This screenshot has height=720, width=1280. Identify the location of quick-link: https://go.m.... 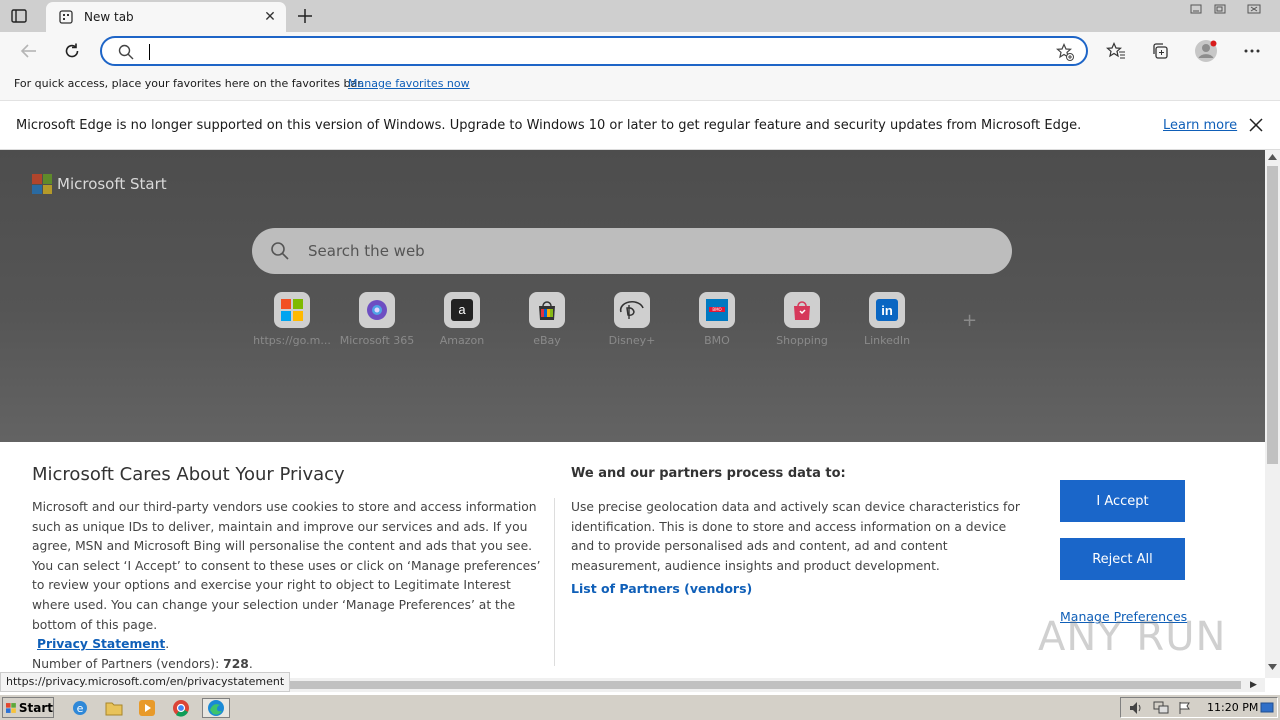
(292, 319).